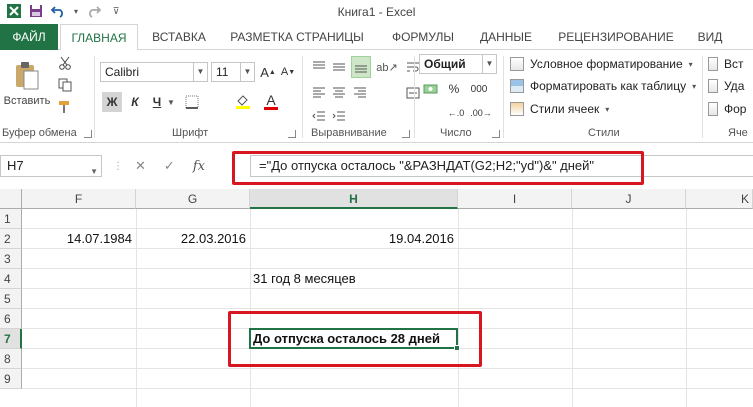 The image size is (753, 407). What do you see at coordinates (65, 107) in the screenshot?
I see `format-painter-icon` at bounding box center [65, 107].